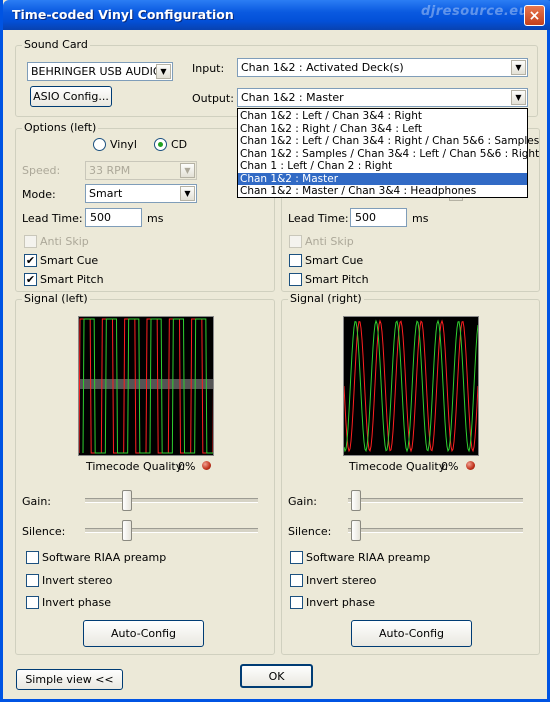 The image size is (550, 702). Describe the element at coordinates (69, 679) in the screenshot. I see `simple-view-button: Simple view <<` at that location.